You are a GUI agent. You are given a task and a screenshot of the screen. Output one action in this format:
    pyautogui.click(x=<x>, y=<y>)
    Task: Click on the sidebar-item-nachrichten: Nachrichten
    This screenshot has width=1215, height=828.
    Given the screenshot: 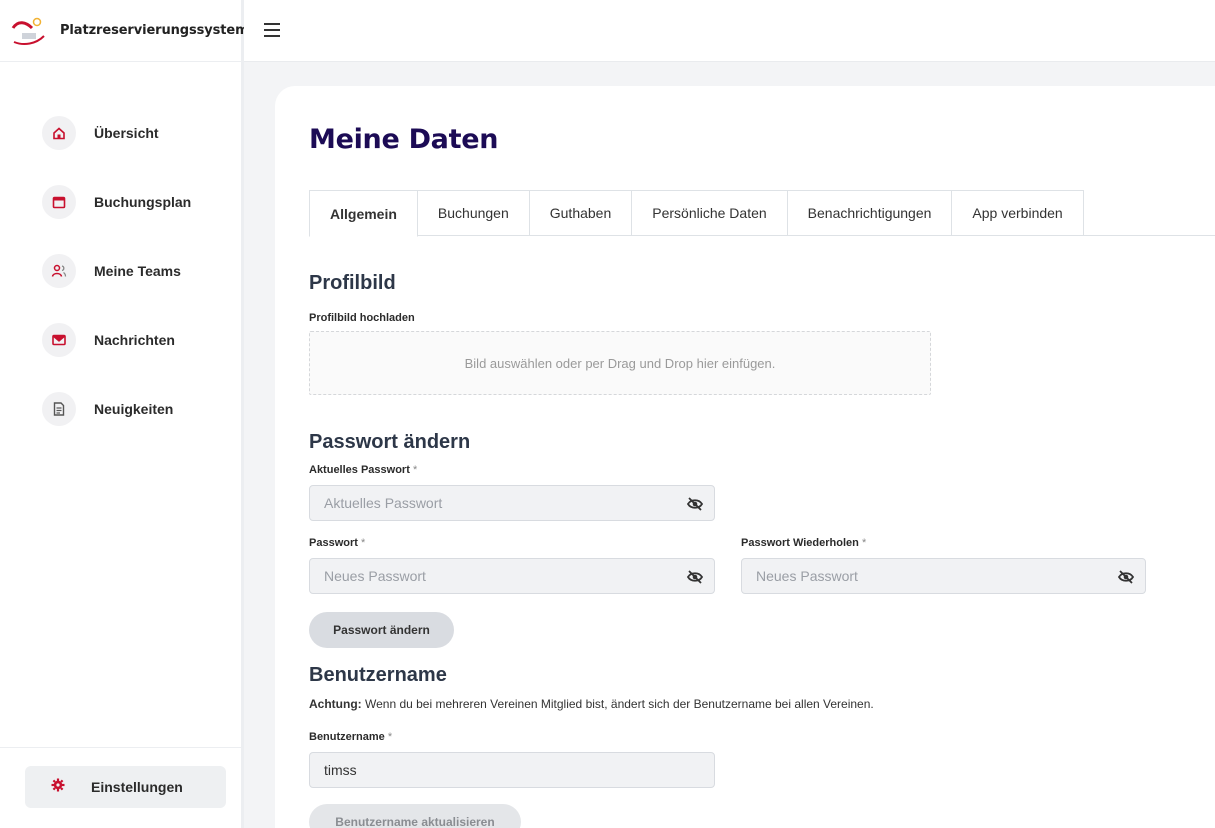 What is the action you would take?
    pyautogui.click(x=120, y=339)
    